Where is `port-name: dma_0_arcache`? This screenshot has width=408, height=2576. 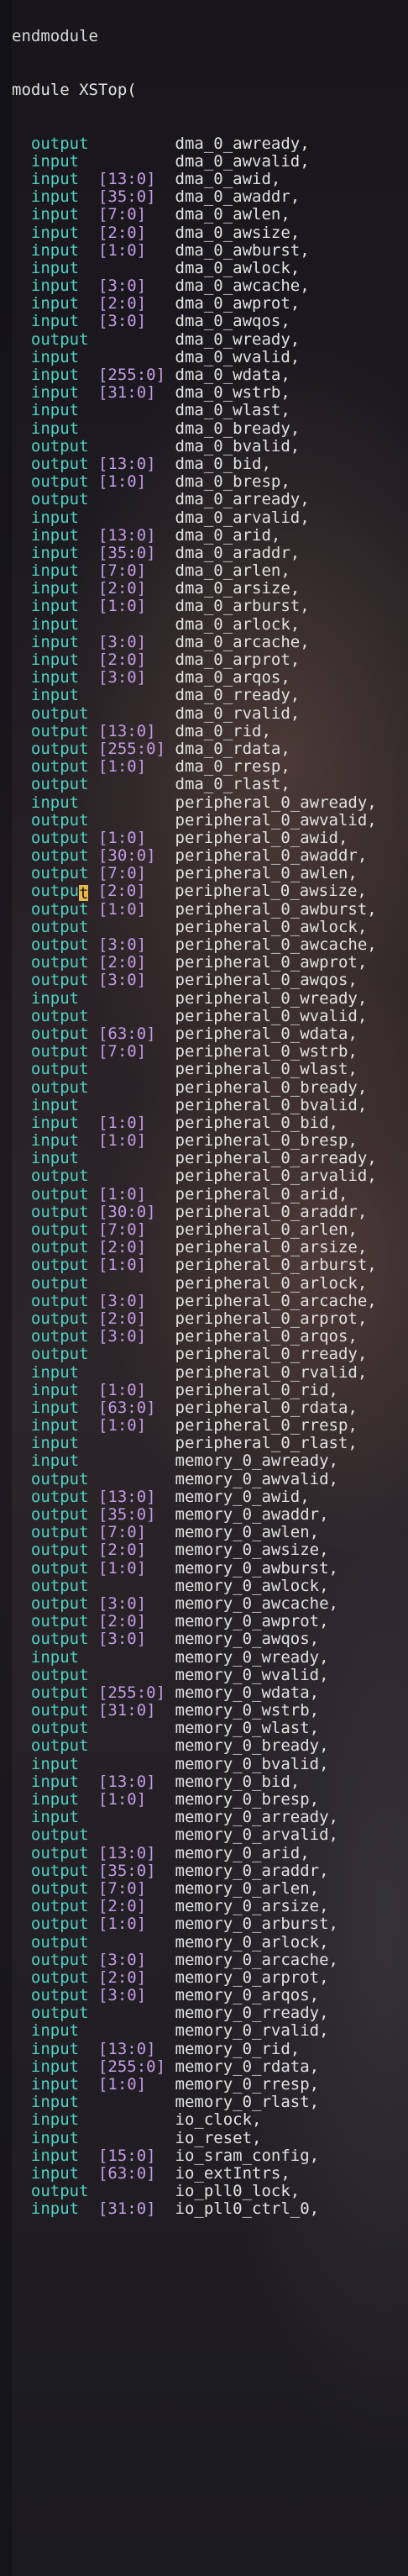
port-name: dma_0_arcache is located at coordinates (238, 642).